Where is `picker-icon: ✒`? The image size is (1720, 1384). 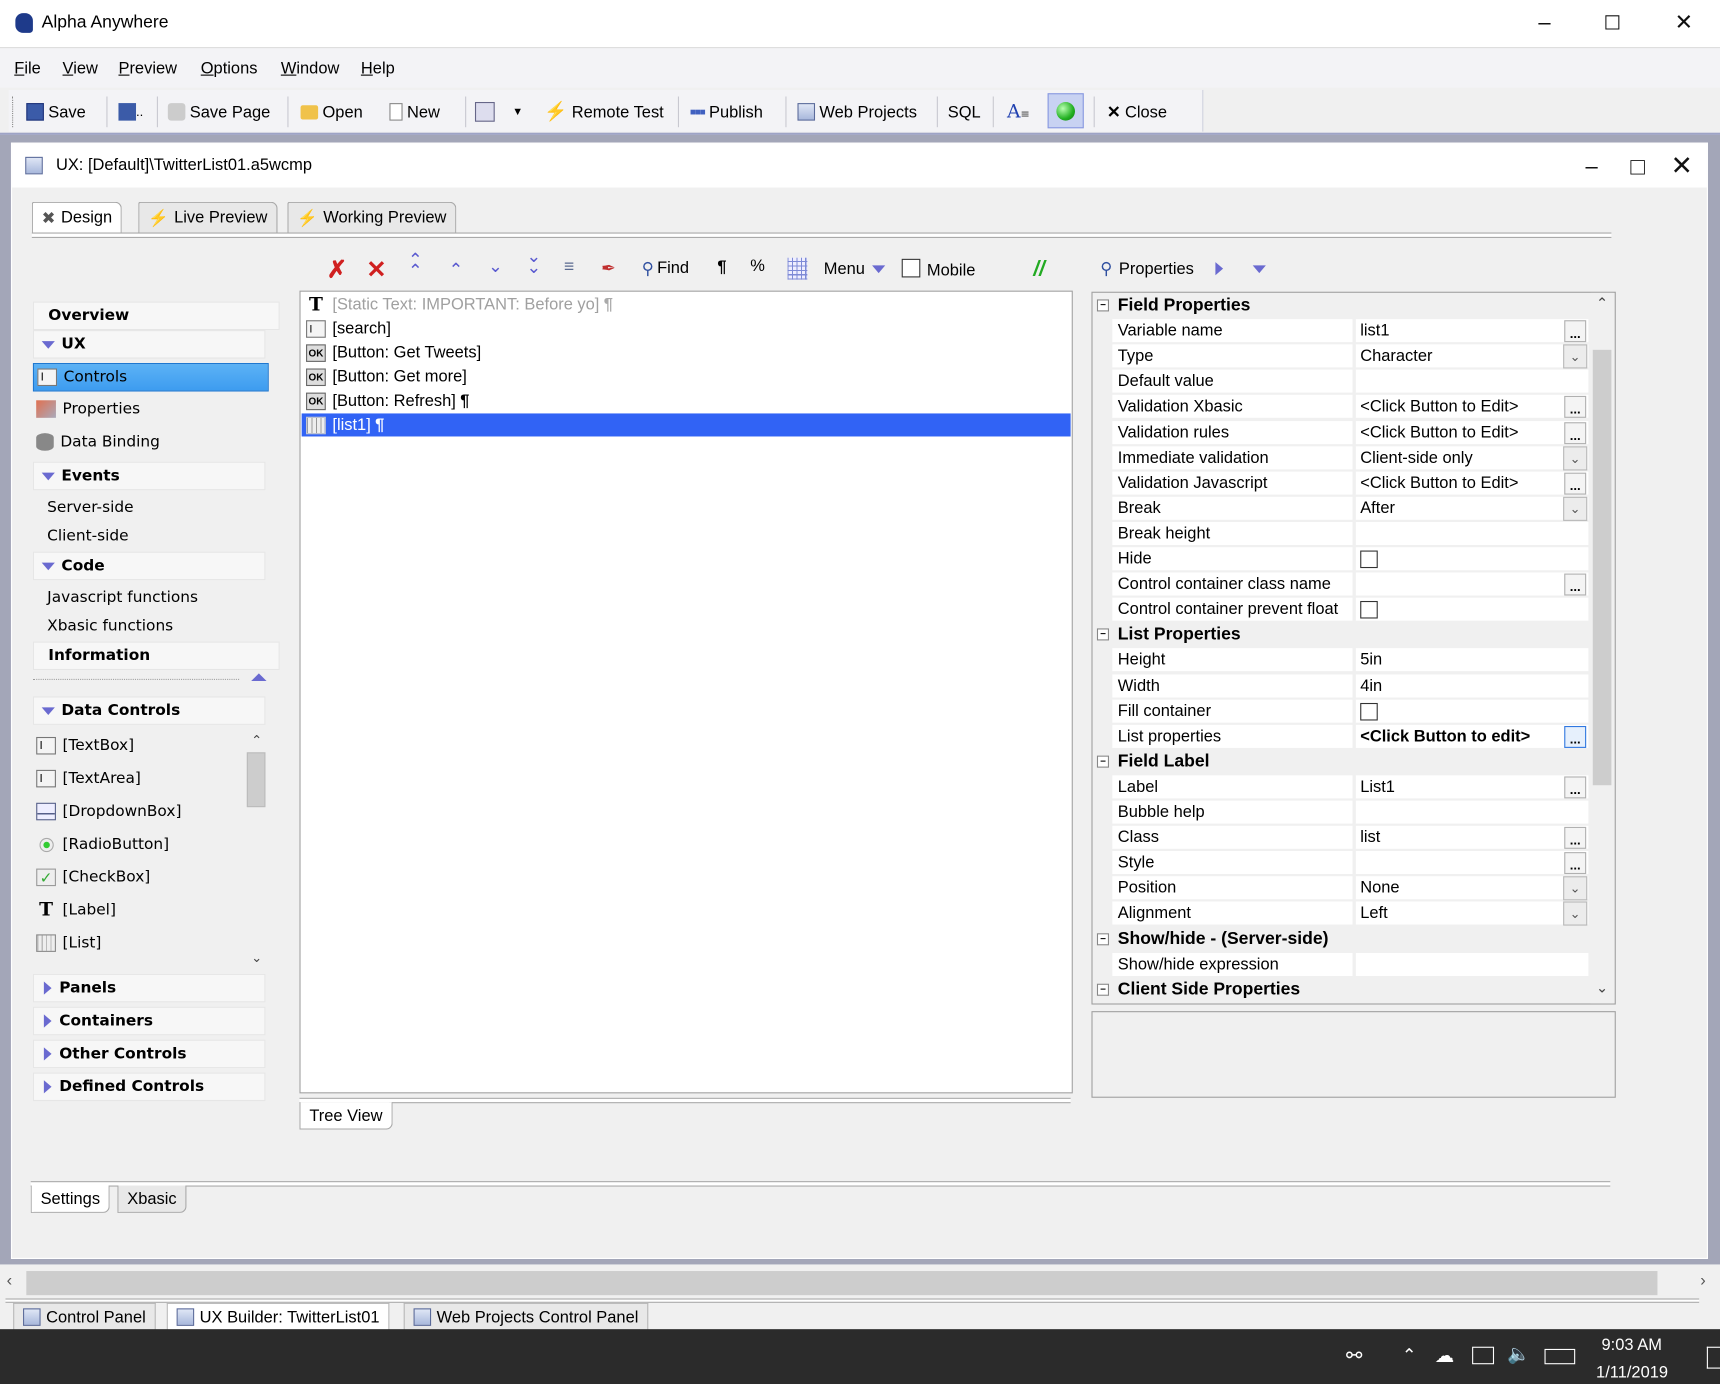
picker-icon: ✒ is located at coordinates (608, 269).